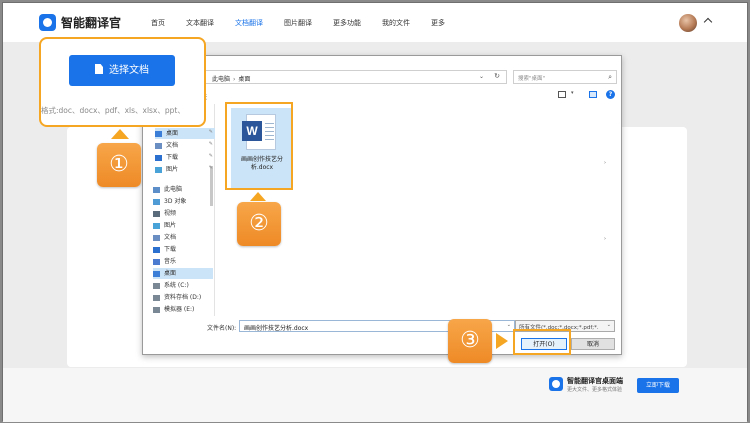 The image size is (750, 423). I want to click on sidebar-item: 下载, so click(183, 249).